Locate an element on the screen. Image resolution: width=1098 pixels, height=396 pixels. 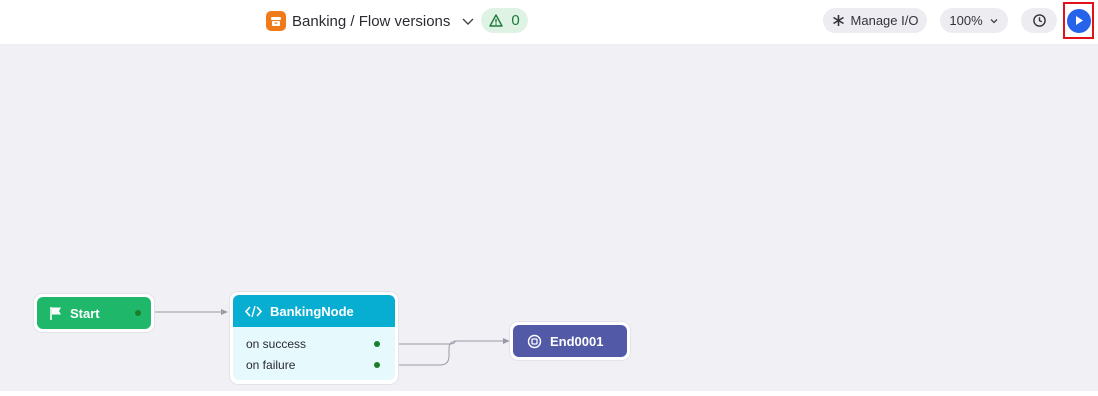
warnings-count: 0 is located at coordinates (515, 20).